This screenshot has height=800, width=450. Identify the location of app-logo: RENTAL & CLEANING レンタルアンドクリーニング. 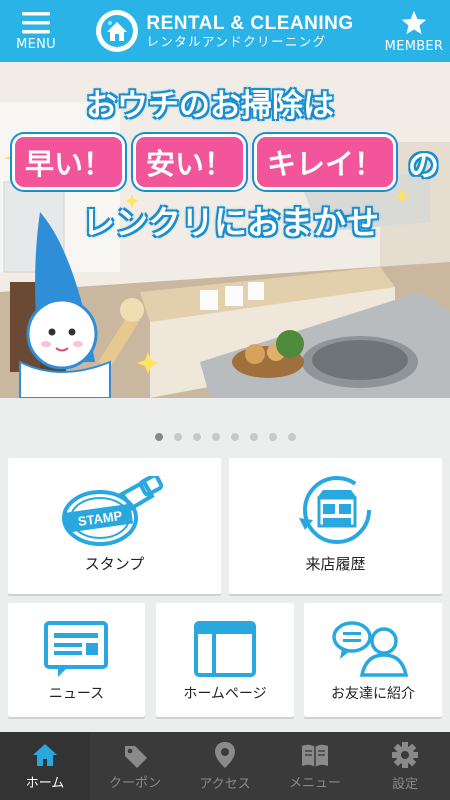
(224, 31).